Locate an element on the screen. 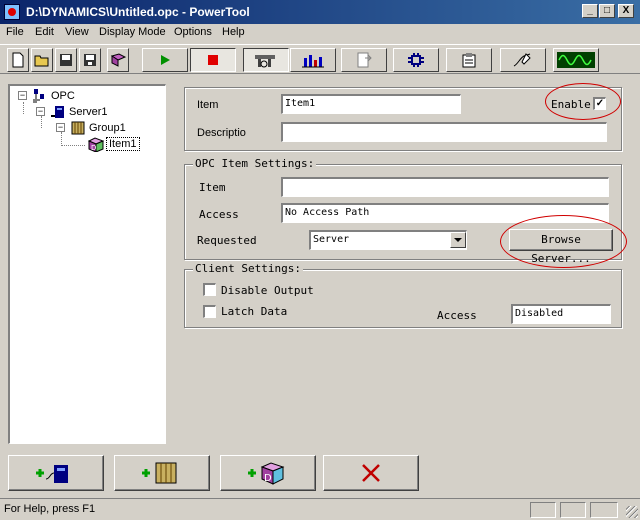 The width and height of the screenshot is (640, 520). close-button: X is located at coordinates (626, 11).